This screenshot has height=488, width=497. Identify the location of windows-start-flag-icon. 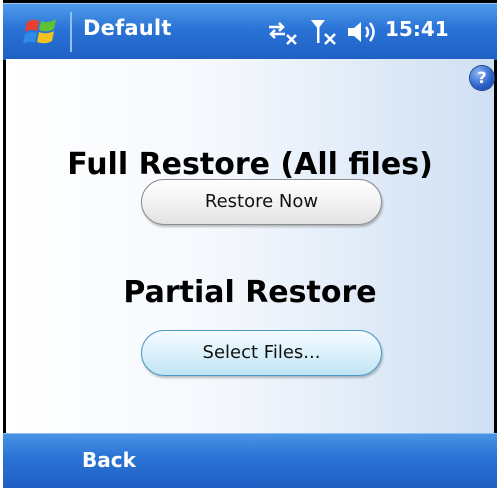
(41, 32).